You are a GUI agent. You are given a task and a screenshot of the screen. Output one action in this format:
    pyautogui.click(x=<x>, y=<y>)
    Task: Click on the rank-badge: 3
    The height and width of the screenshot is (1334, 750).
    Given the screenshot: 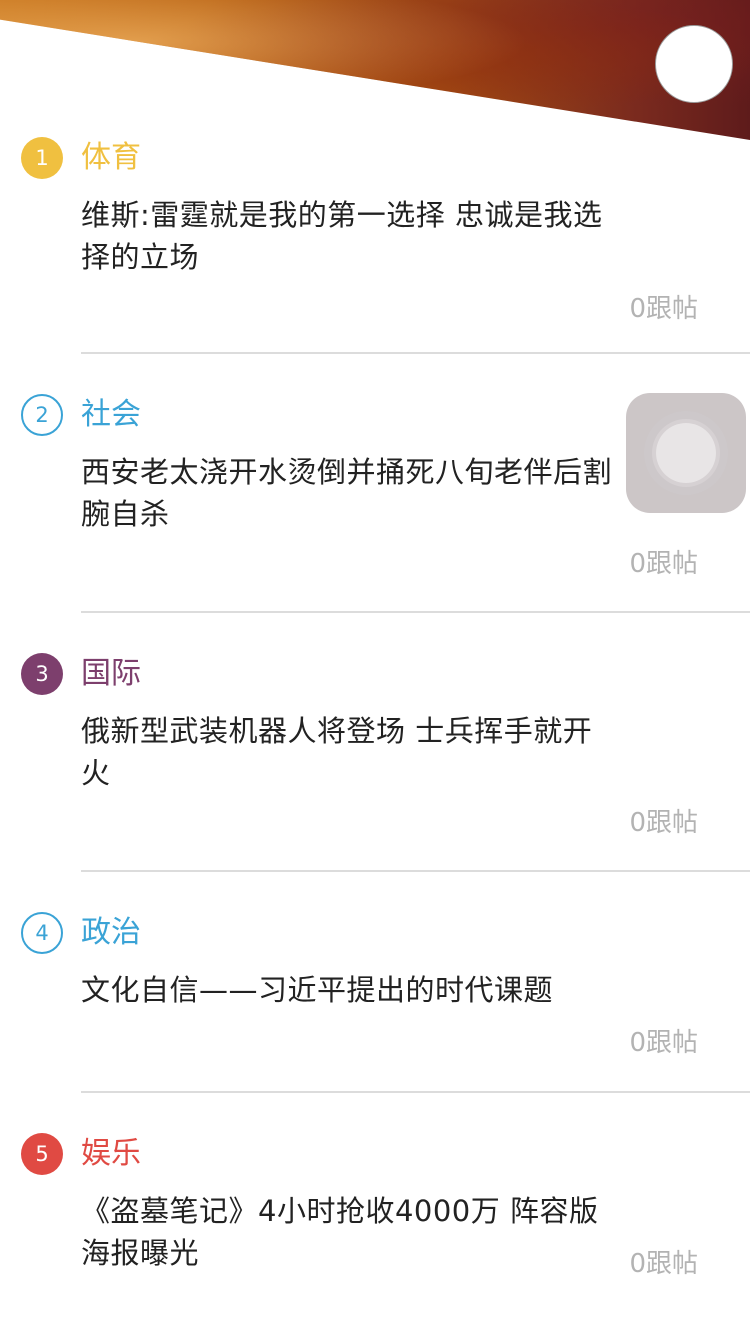 What is the action you would take?
    pyautogui.click(x=42, y=674)
    